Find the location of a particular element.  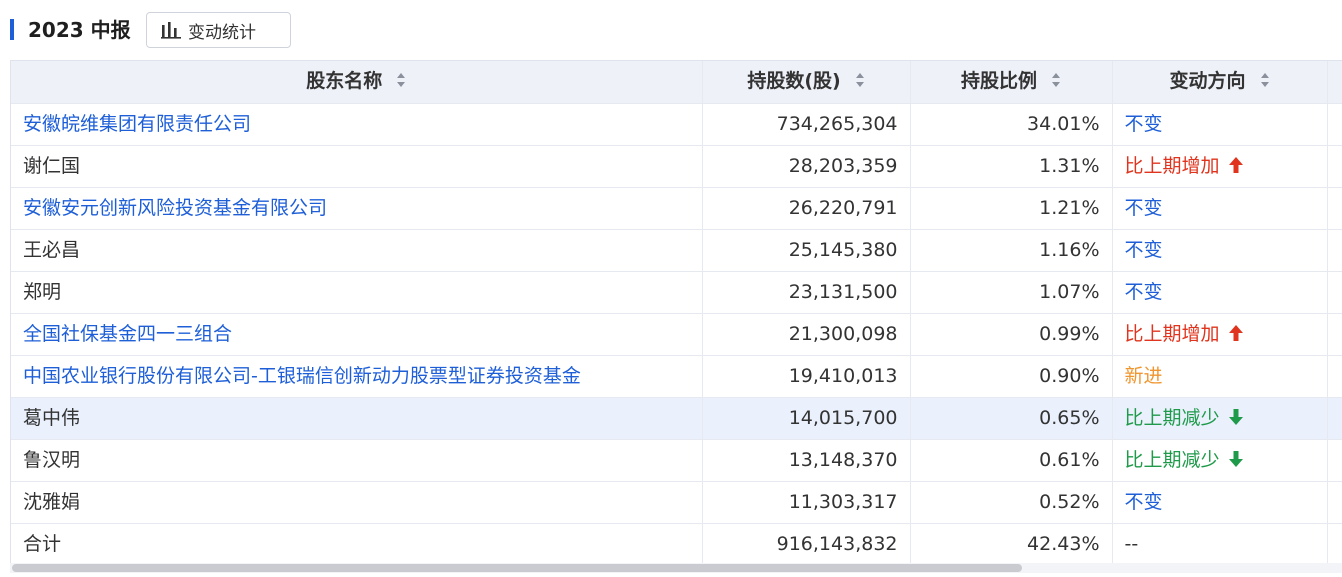

ratio-cell: 0.90% is located at coordinates (1011, 376).